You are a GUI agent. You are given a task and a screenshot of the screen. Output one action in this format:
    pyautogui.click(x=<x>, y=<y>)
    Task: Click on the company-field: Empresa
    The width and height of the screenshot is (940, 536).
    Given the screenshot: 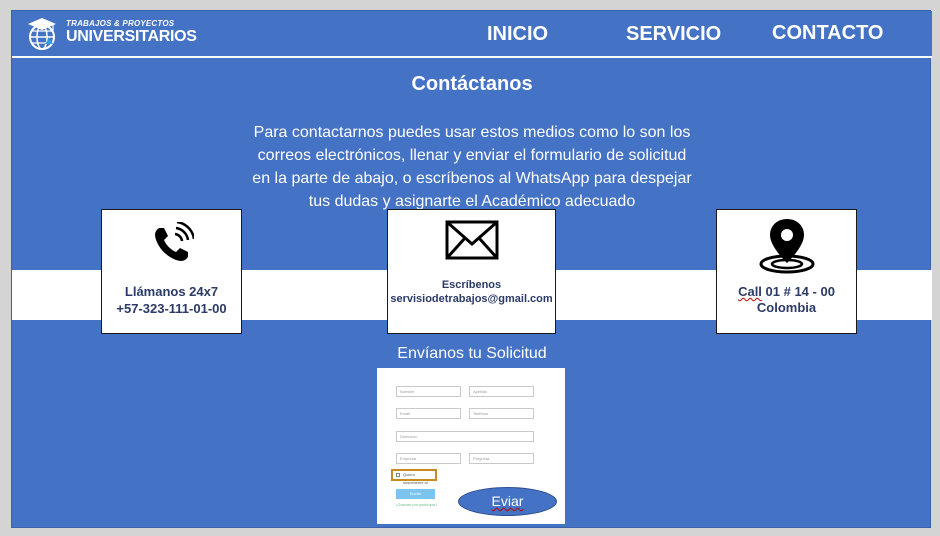 What is the action you would take?
    pyautogui.click(x=428, y=458)
    